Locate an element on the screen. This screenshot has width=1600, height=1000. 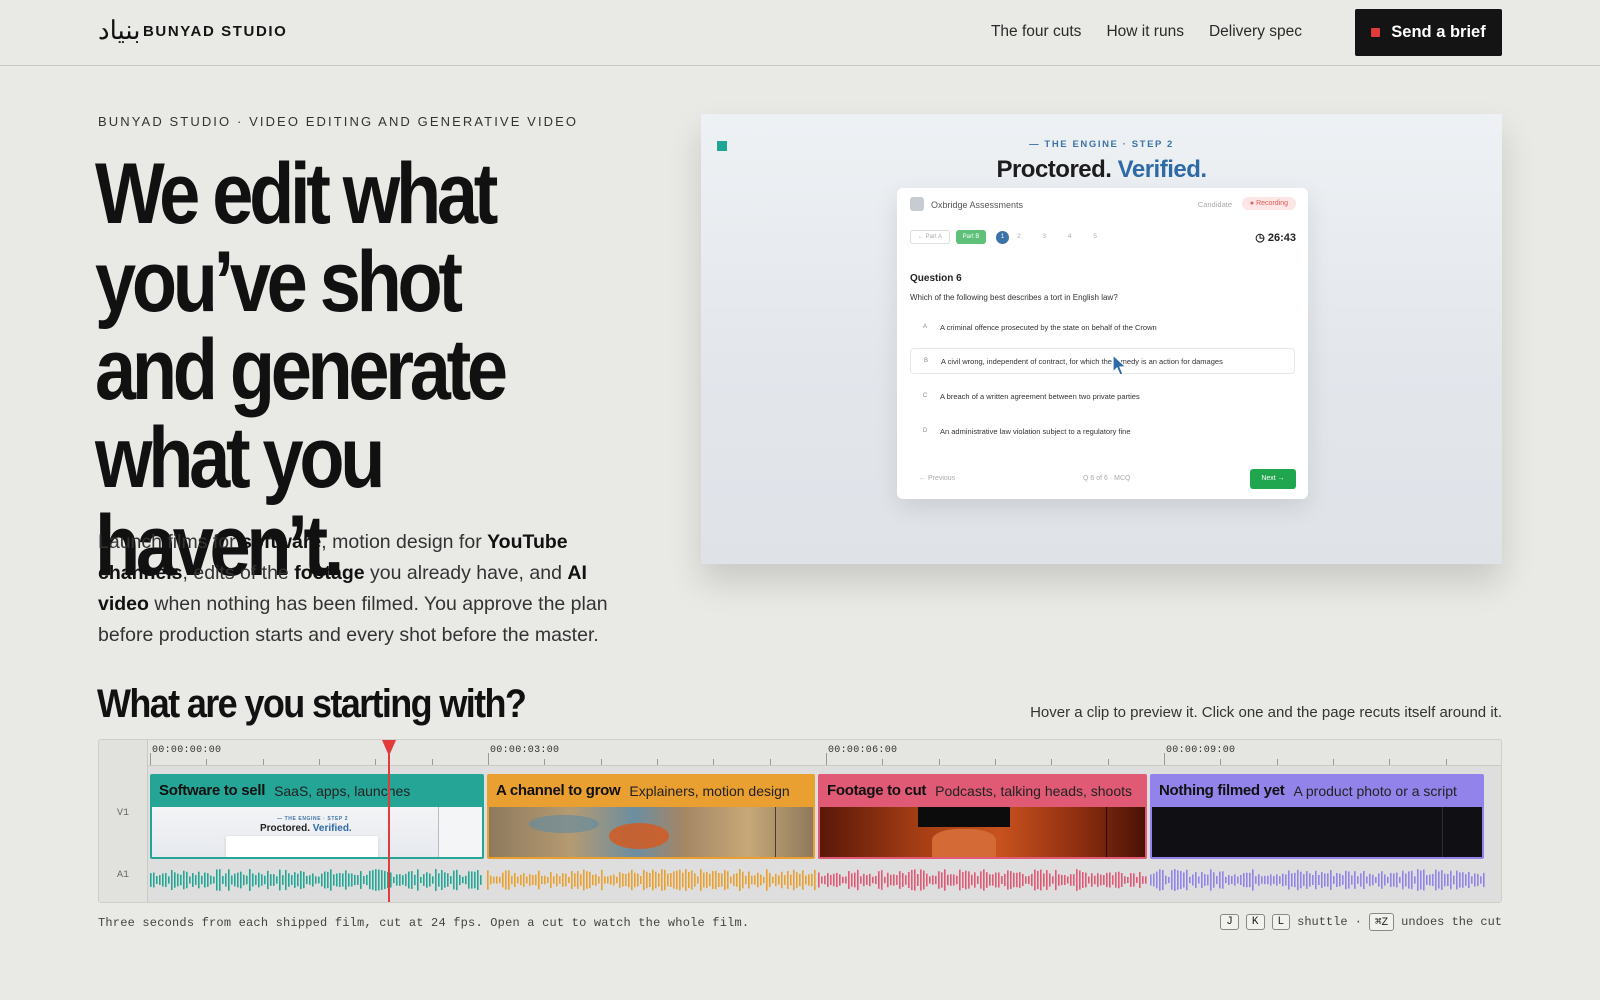
playhead is located at coordinates (389, 821).